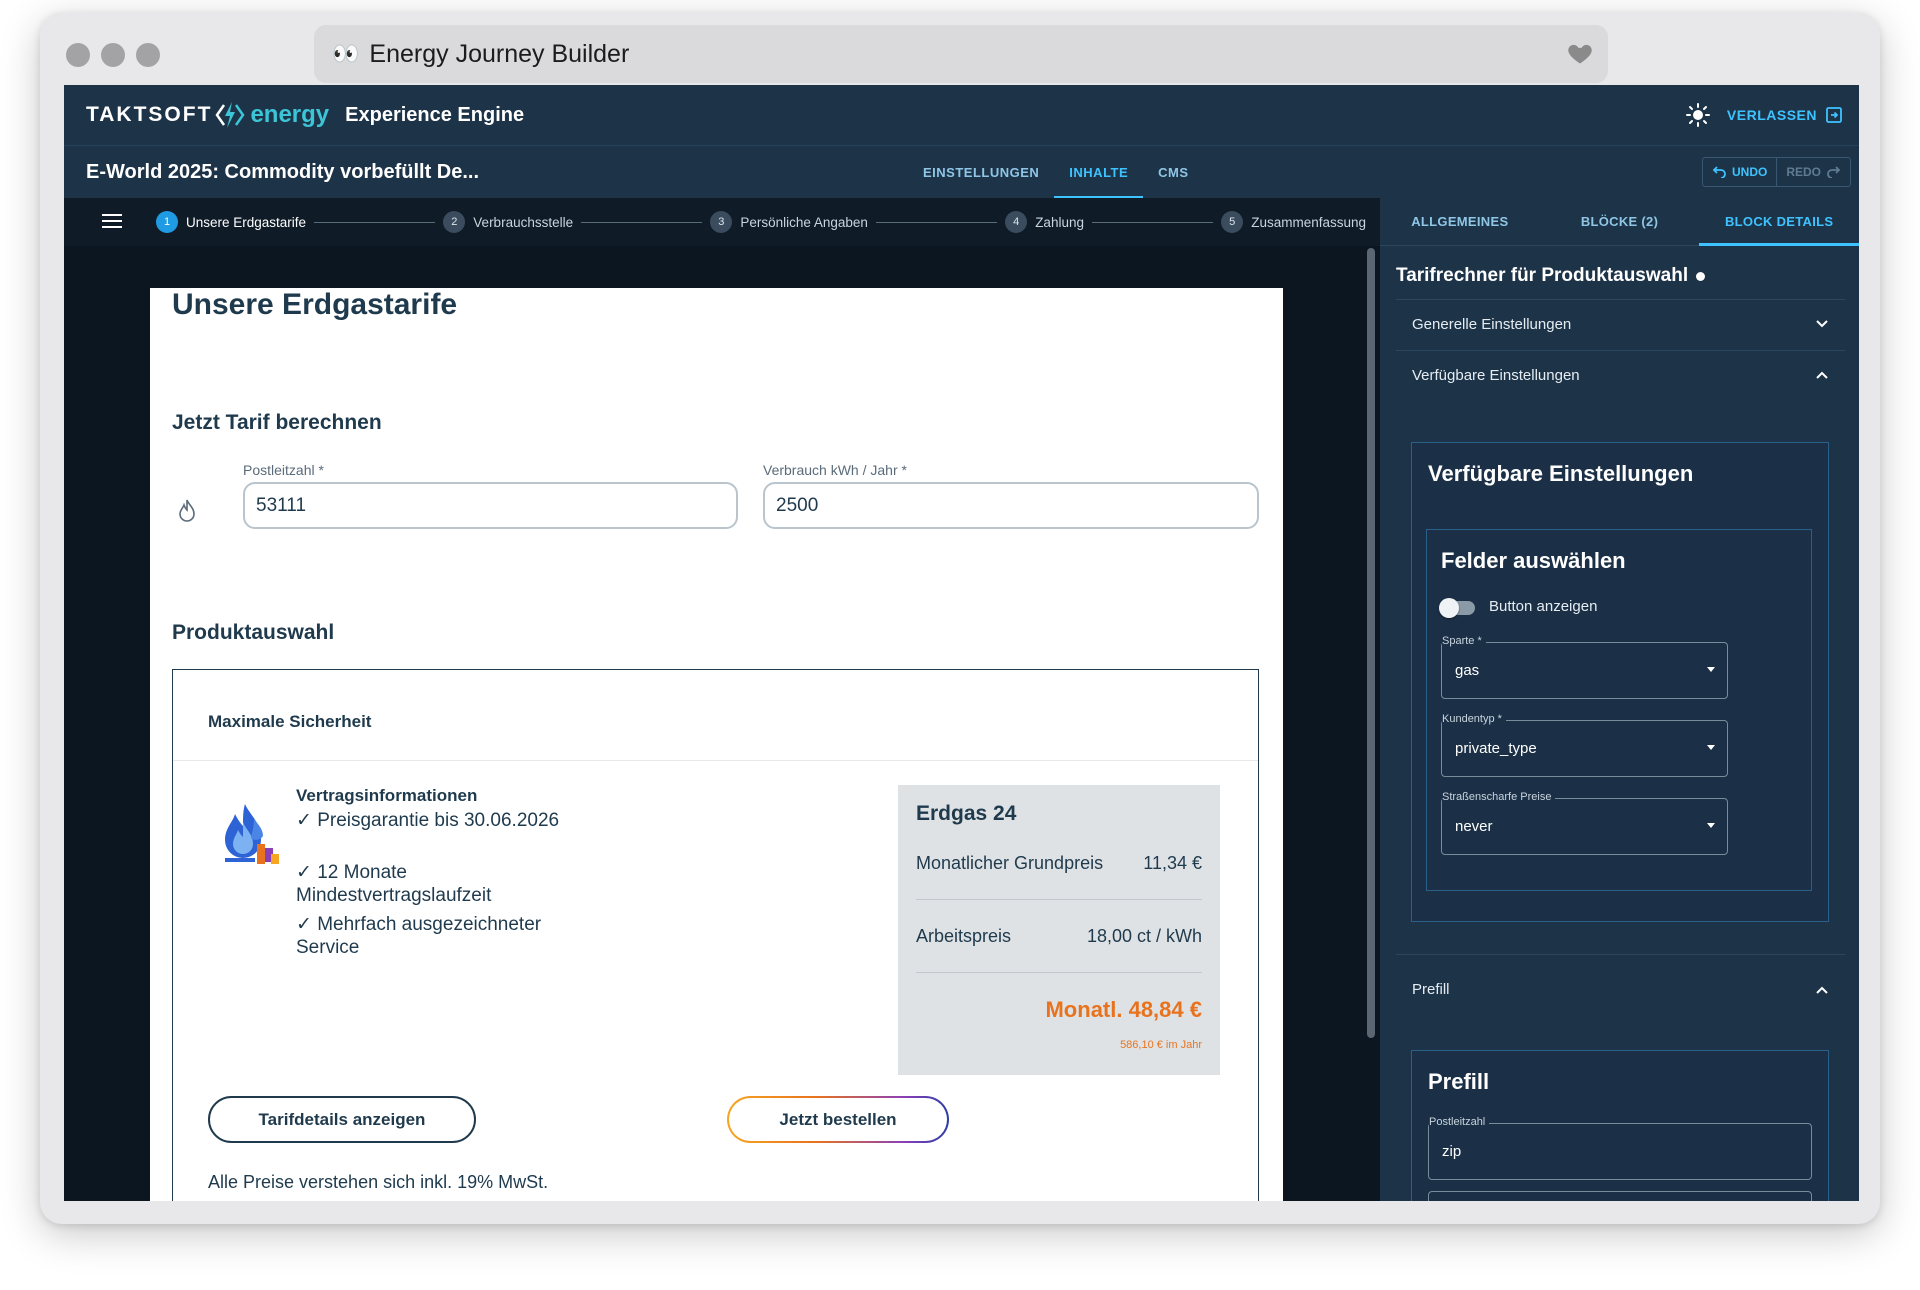 The width and height of the screenshot is (1920, 1290). Describe the element at coordinates (1173, 172) in the screenshot. I see `tab-cms: CMS` at that location.